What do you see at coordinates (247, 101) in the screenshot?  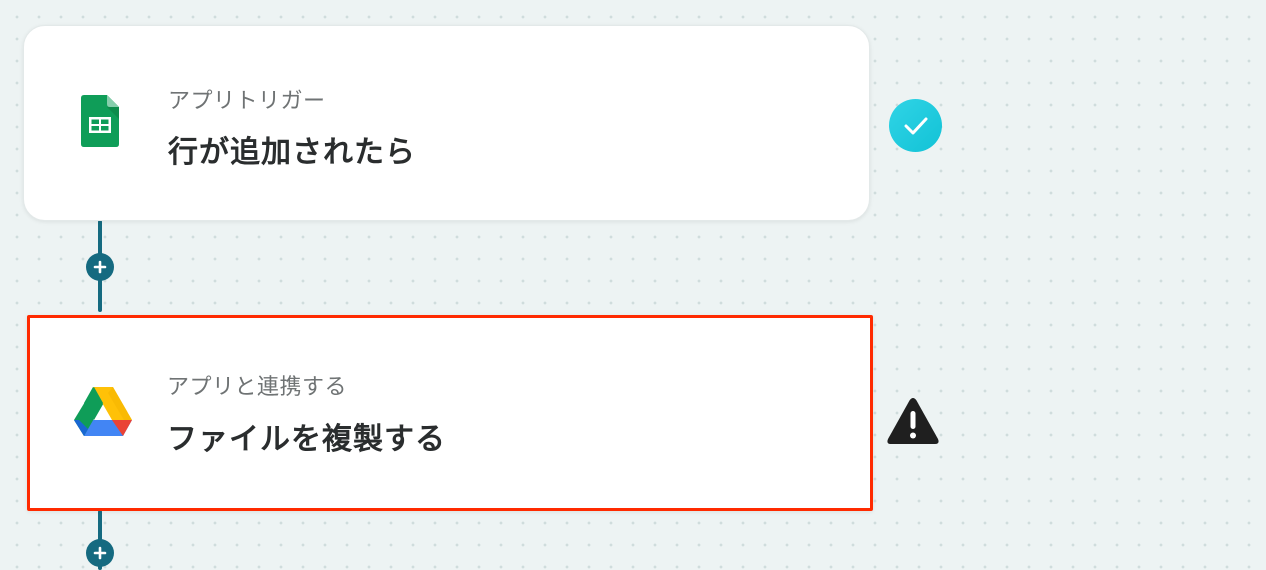 I see `step-type-label: アプリトリガー` at bounding box center [247, 101].